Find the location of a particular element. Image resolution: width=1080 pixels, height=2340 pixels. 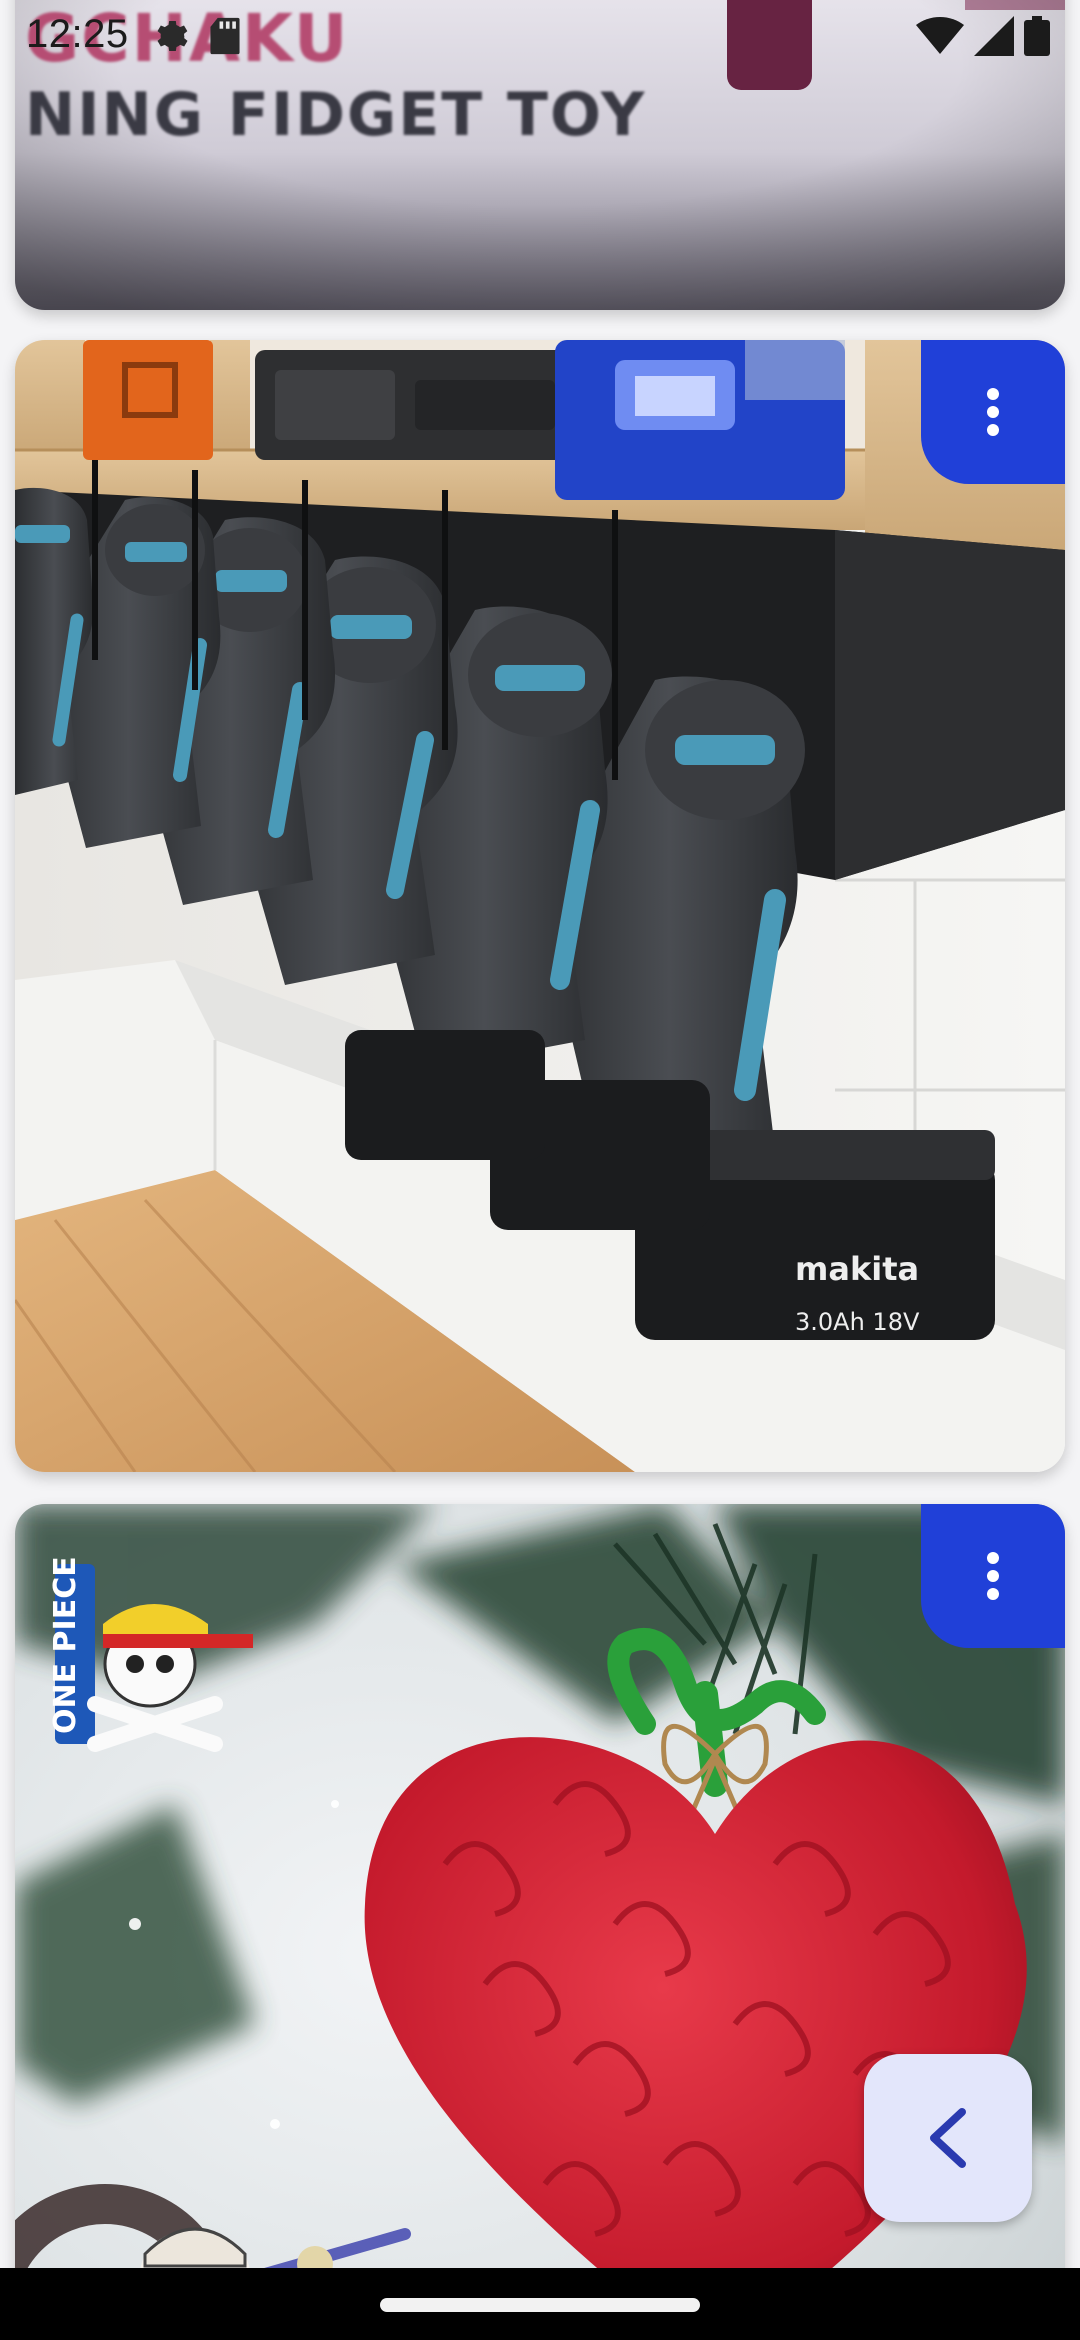

status-left-icons is located at coordinates (196, 38).